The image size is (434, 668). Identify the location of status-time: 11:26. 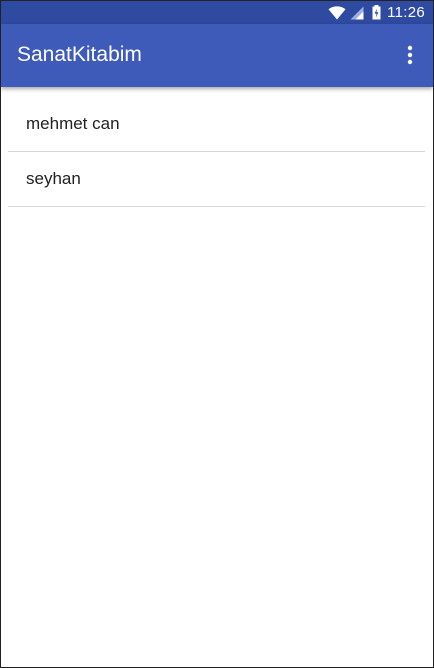
(406, 12).